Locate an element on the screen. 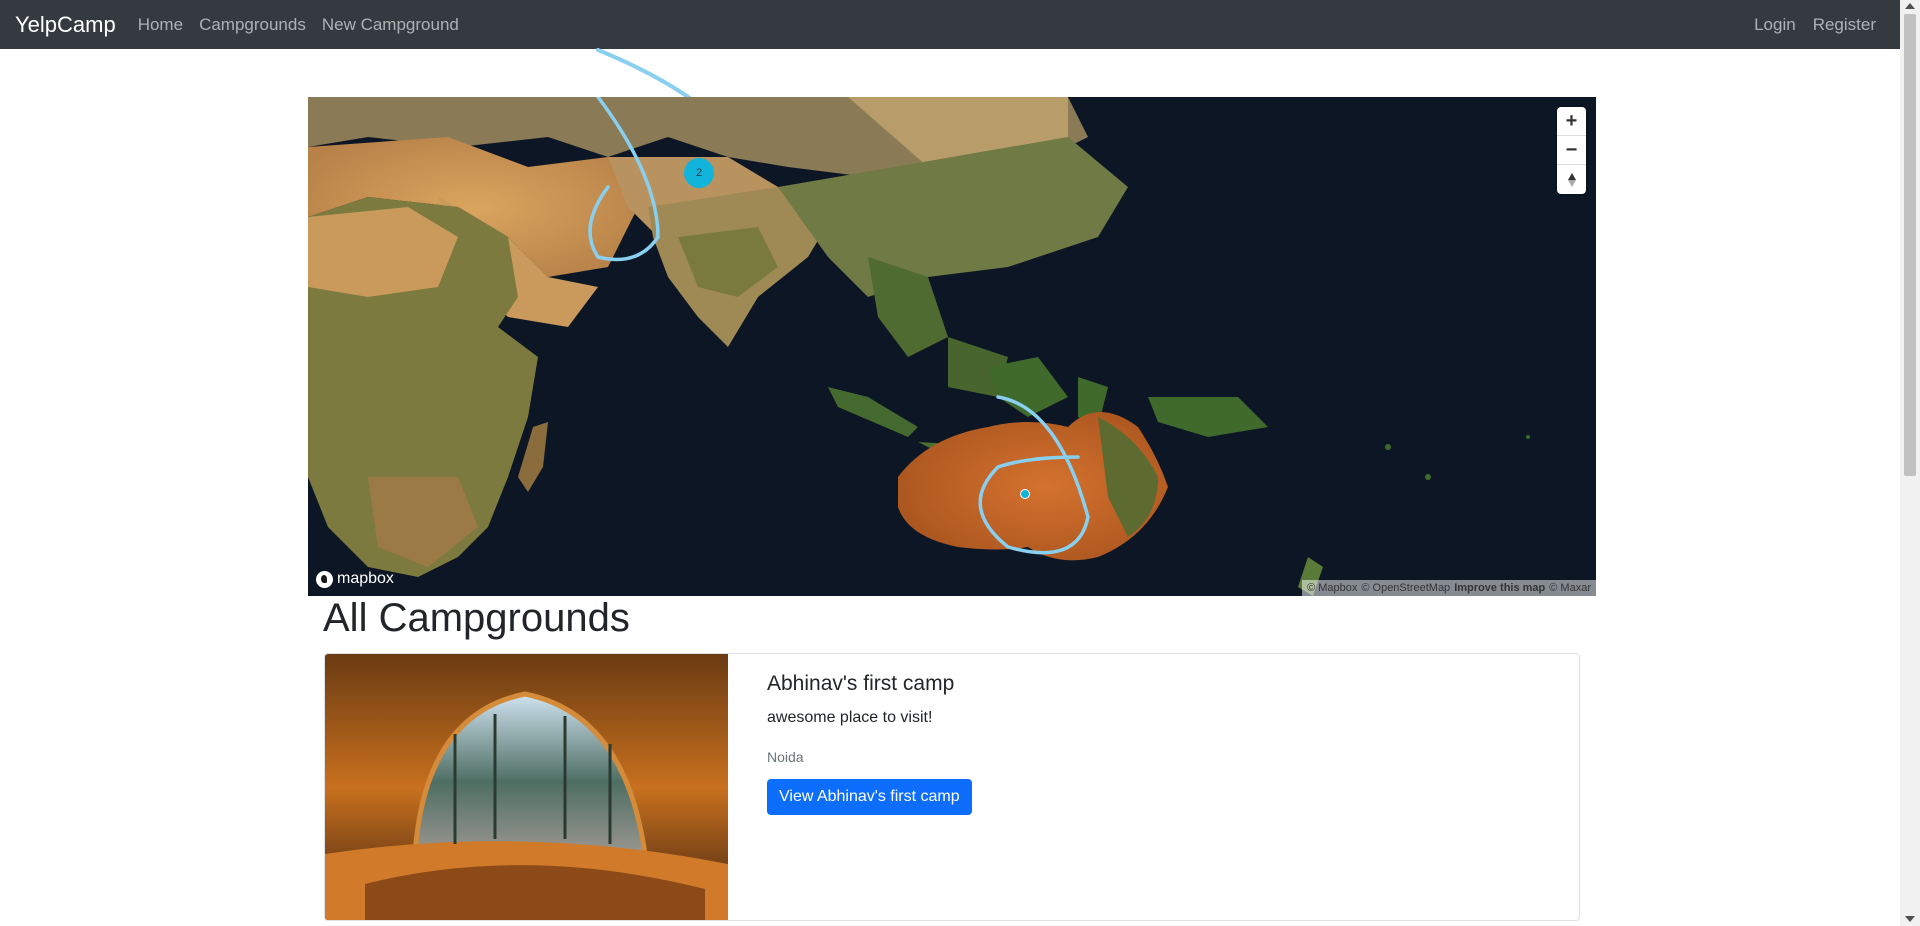 This screenshot has height=926, width=1920. campground-location: Noida is located at coordinates (785, 757).